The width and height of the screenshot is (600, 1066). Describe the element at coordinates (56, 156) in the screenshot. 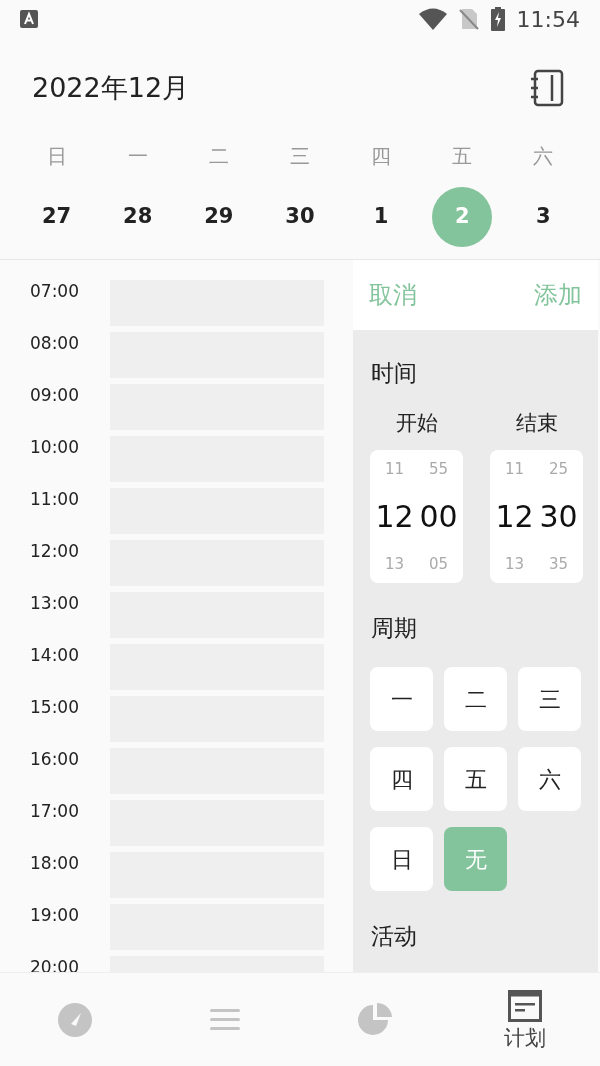

I see `weekday-label: 日` at that location.